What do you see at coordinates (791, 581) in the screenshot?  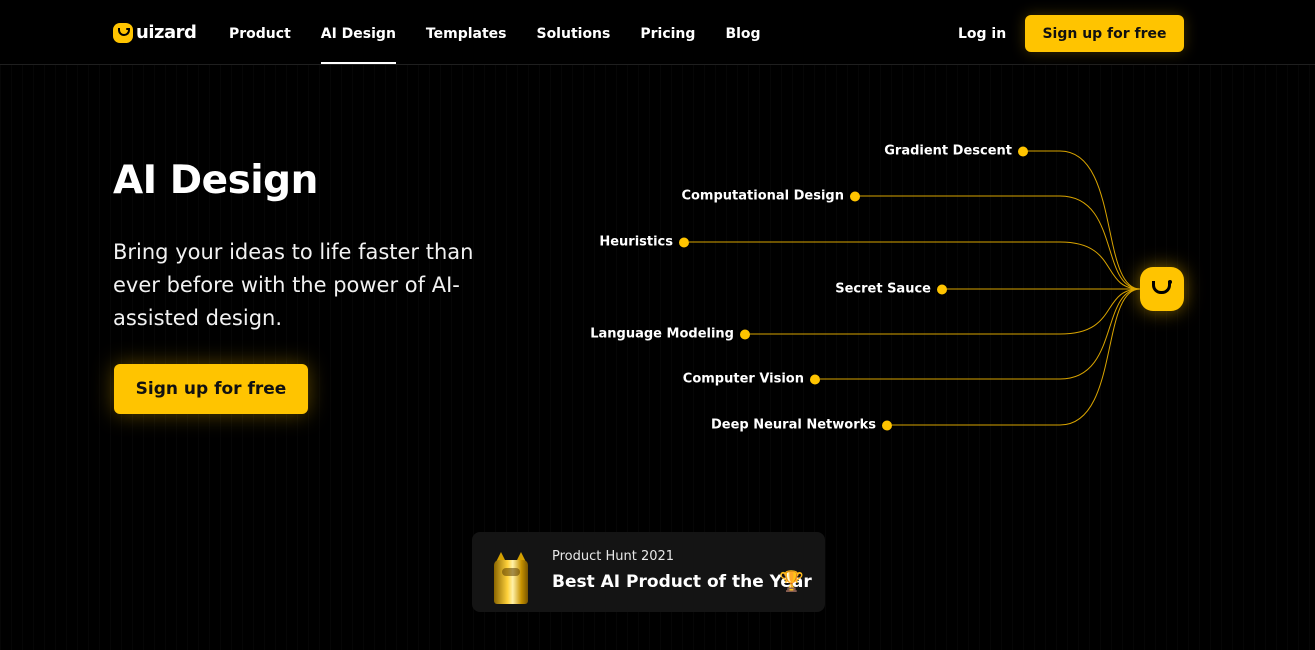 I see `trophy-icon: 🏆` at bounding box center [791, 581].